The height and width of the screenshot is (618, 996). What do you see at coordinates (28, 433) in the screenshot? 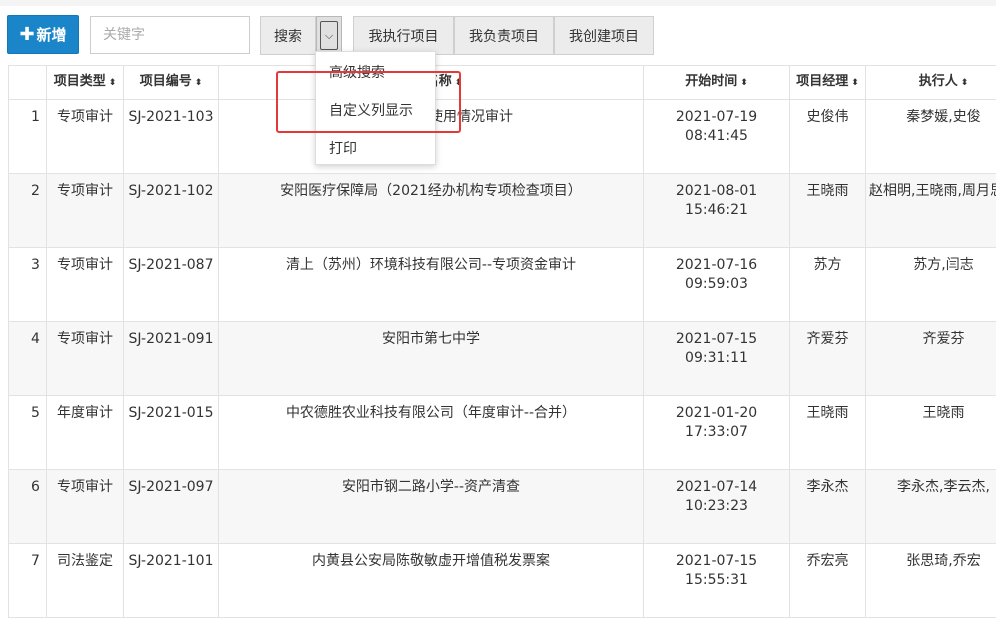
I see `row-index: 5` at bounding box center [28, 433].